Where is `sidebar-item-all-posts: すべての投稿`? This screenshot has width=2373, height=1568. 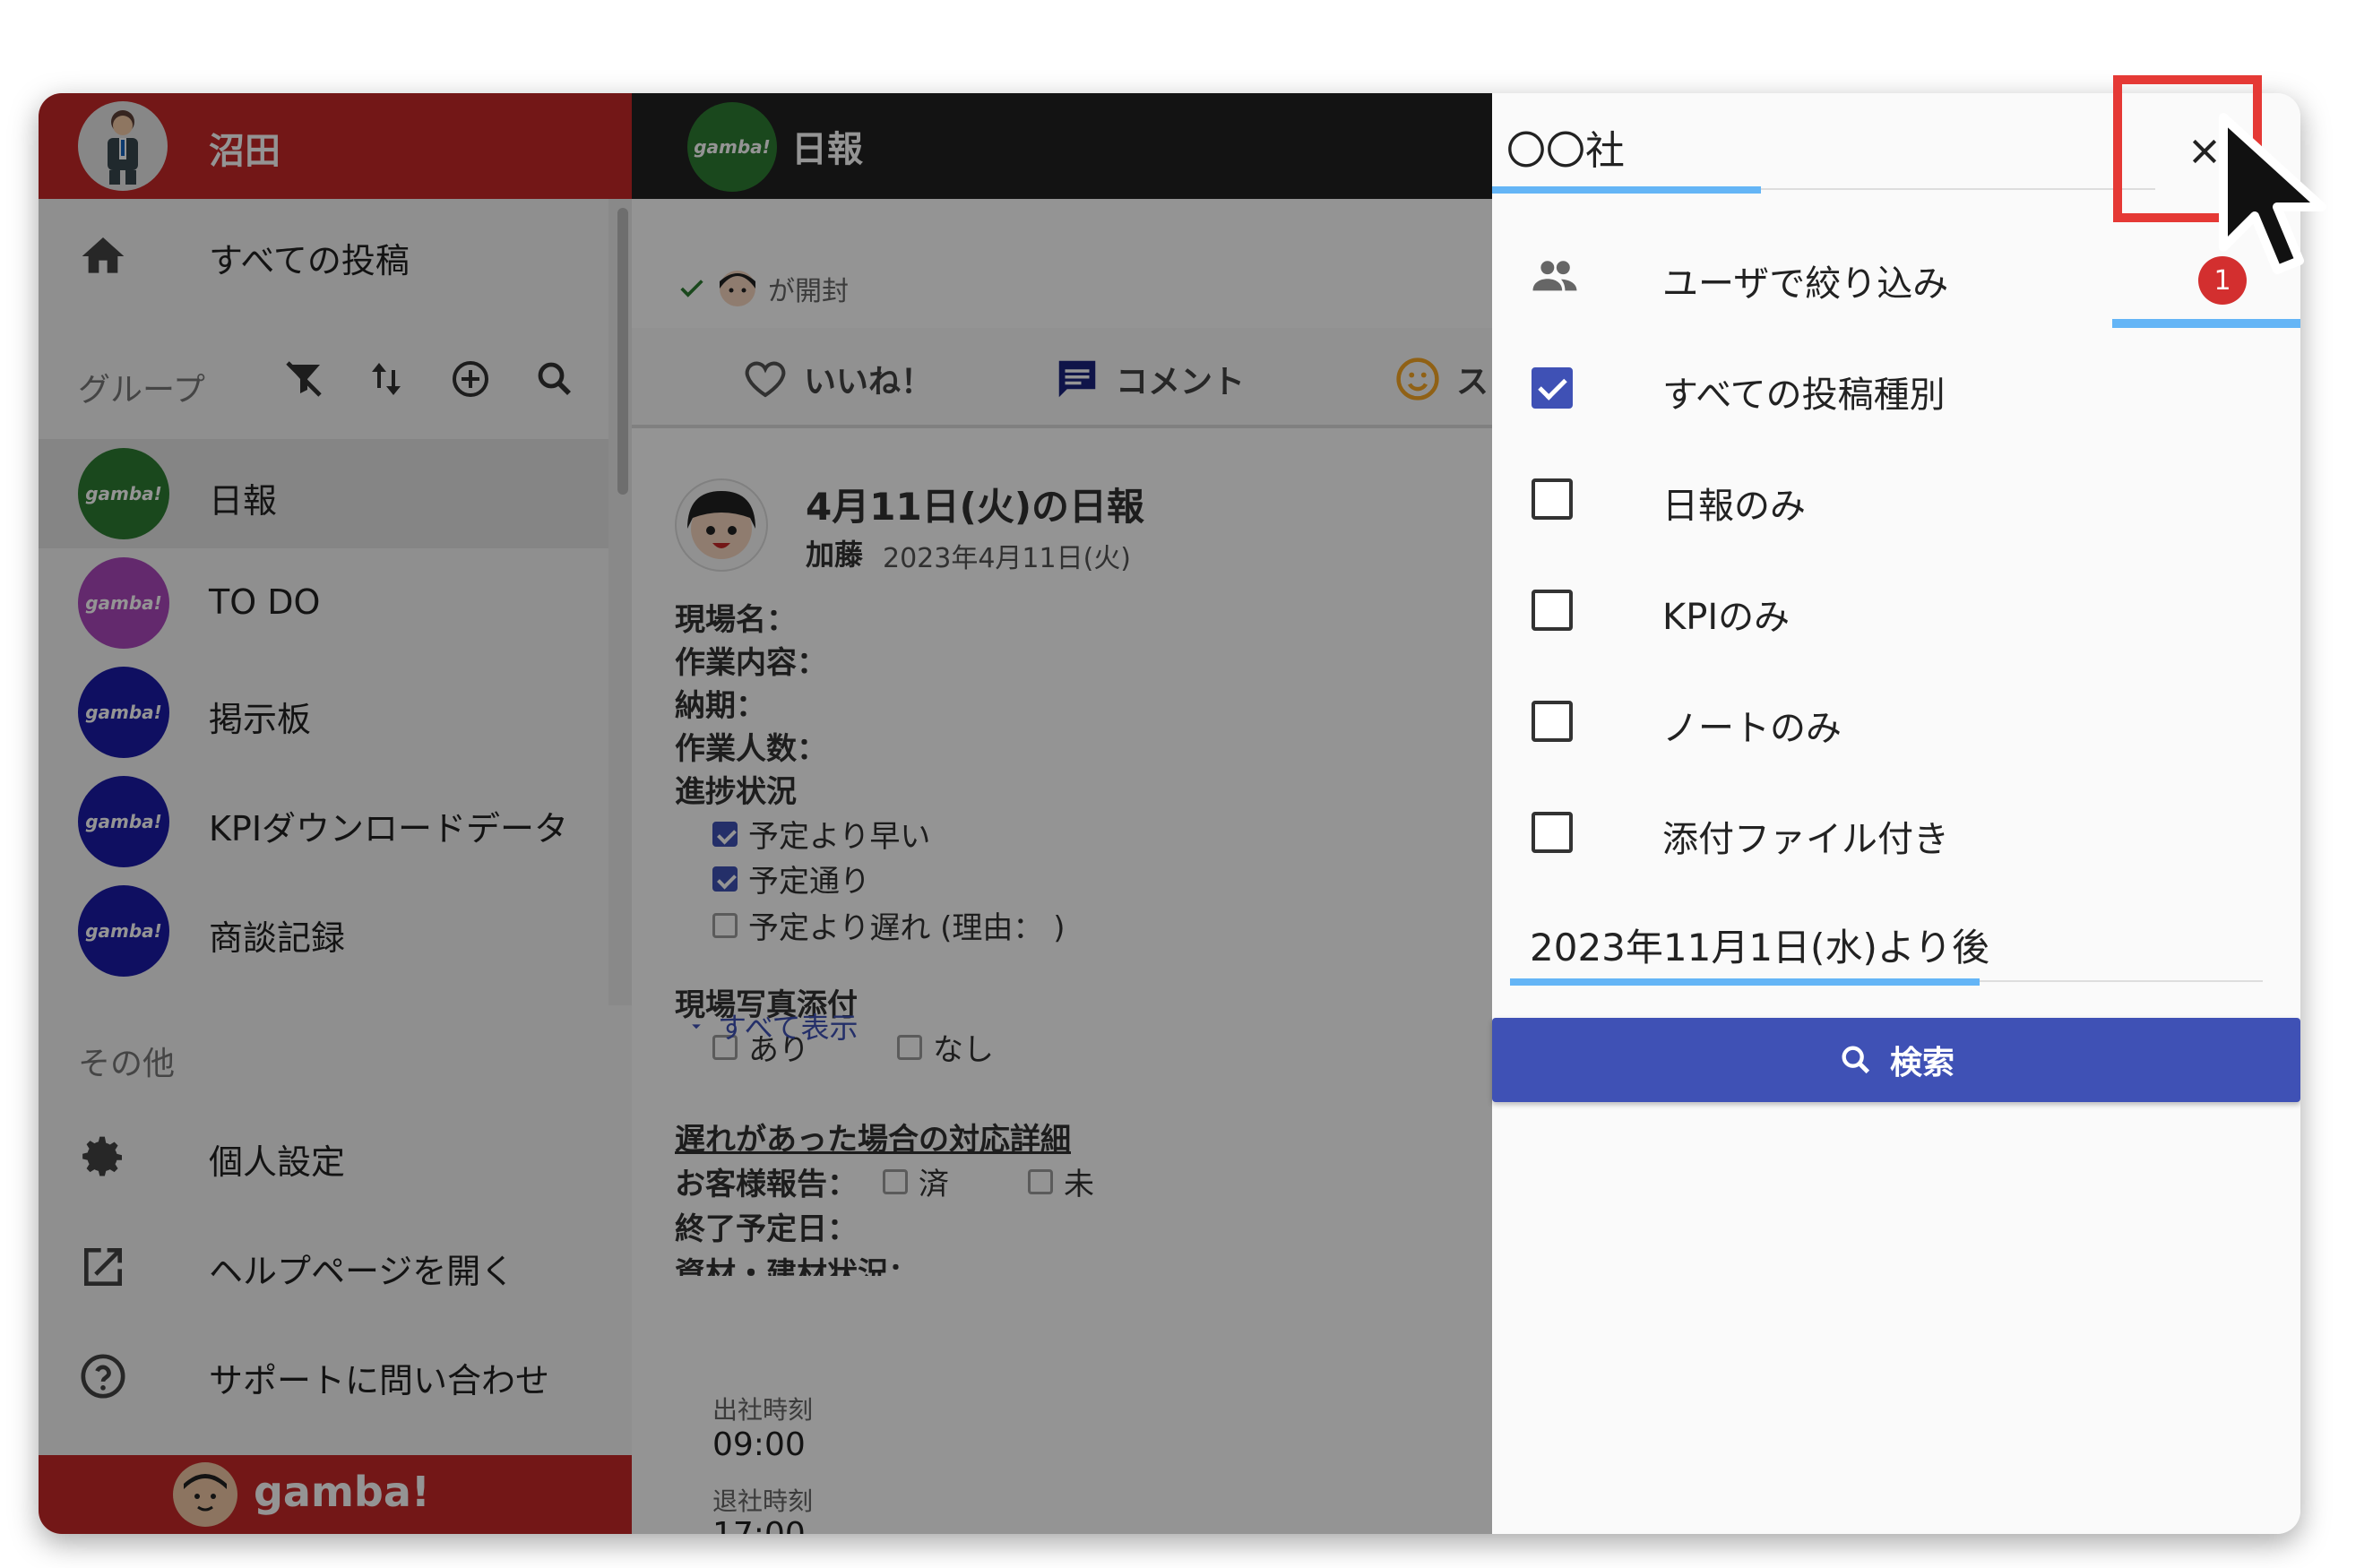
sidebar-item-all-posts: すべての投稿 is located at coordinates (323, 254).